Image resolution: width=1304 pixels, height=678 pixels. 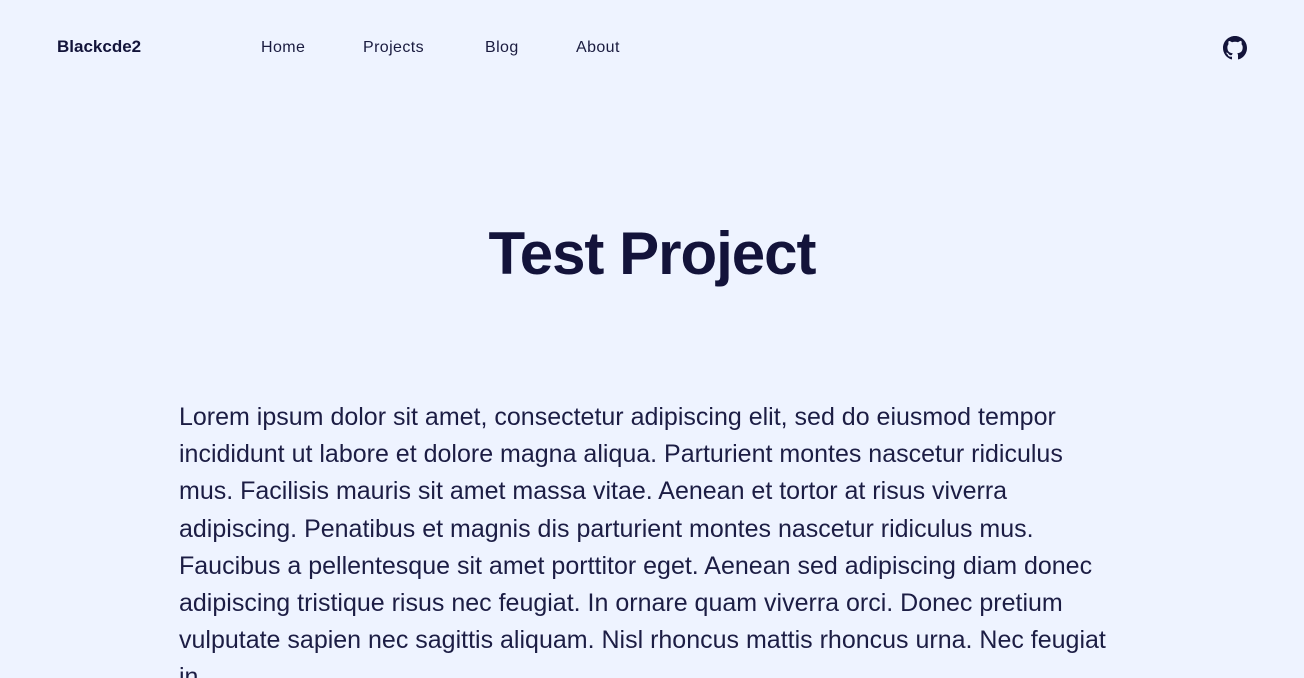 I want to click on top-navbar: Blackcde2 Home Projects Blog About, so click(x=652, y=48).